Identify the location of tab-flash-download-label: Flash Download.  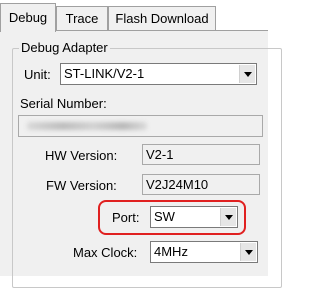
(162, 18).